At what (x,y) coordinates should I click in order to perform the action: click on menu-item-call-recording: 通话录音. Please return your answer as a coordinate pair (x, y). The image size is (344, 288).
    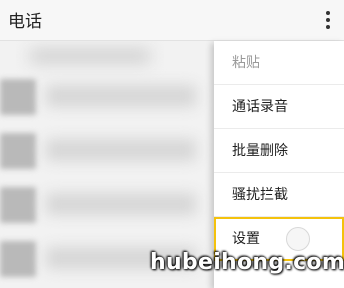
    Looking at the image, I should click on (279, 107).